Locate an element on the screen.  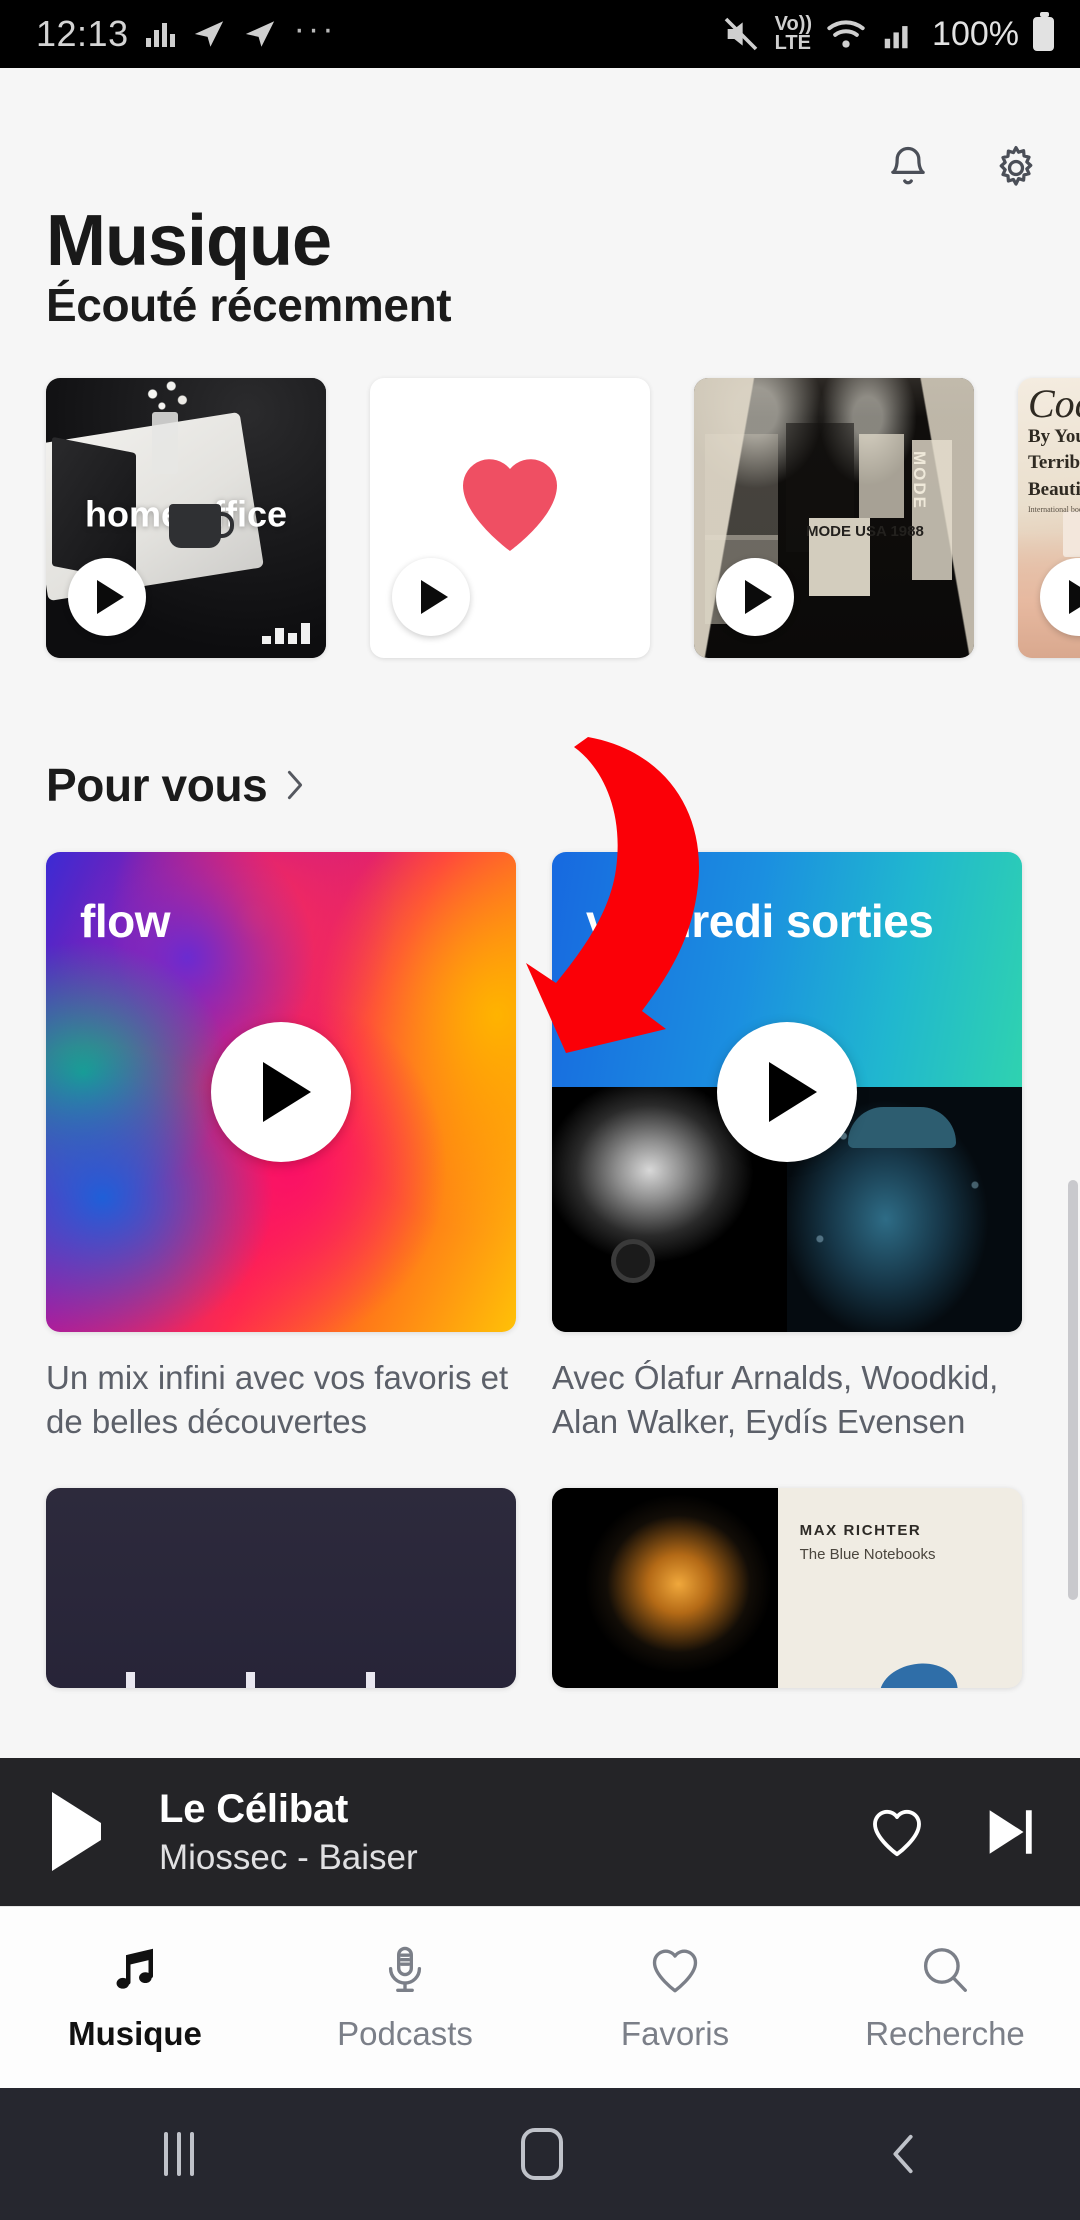
mini-player: Le Célibat Miossec - Baiser is located at coordinates (540, 1832).